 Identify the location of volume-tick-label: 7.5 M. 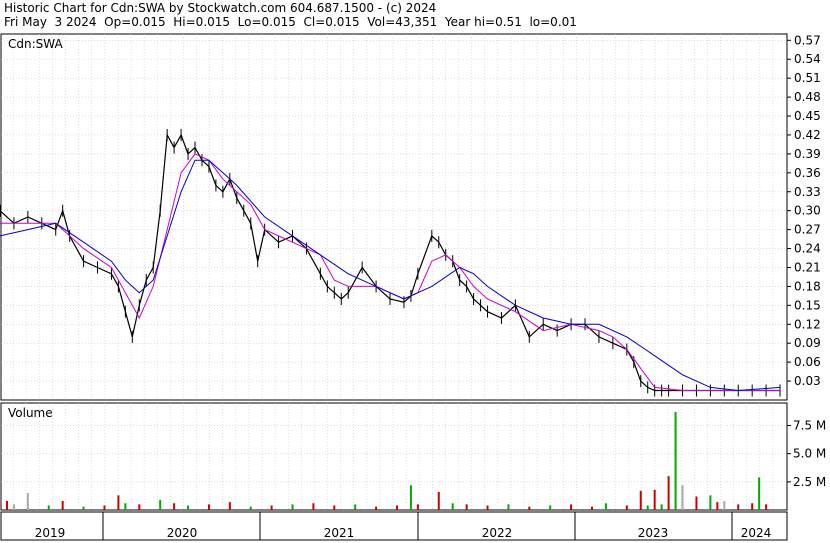
(809, 426).